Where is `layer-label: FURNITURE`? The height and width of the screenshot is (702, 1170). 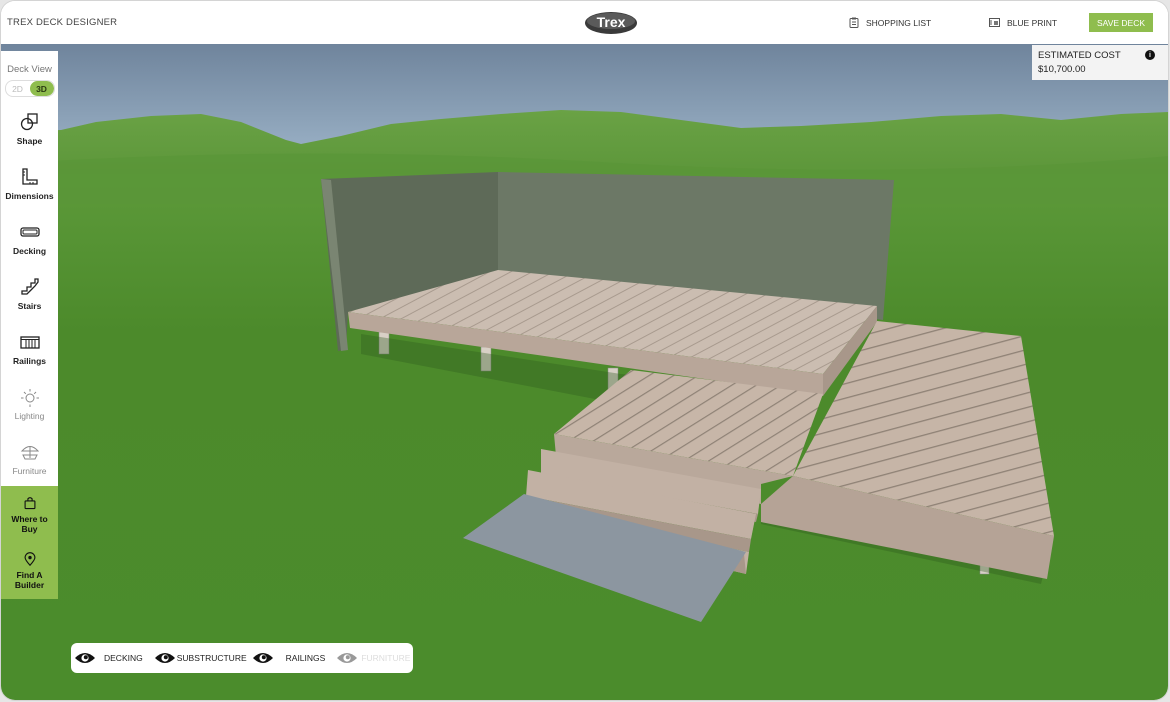
layer-label: FURNITURE is located at coordinates (386, 658).